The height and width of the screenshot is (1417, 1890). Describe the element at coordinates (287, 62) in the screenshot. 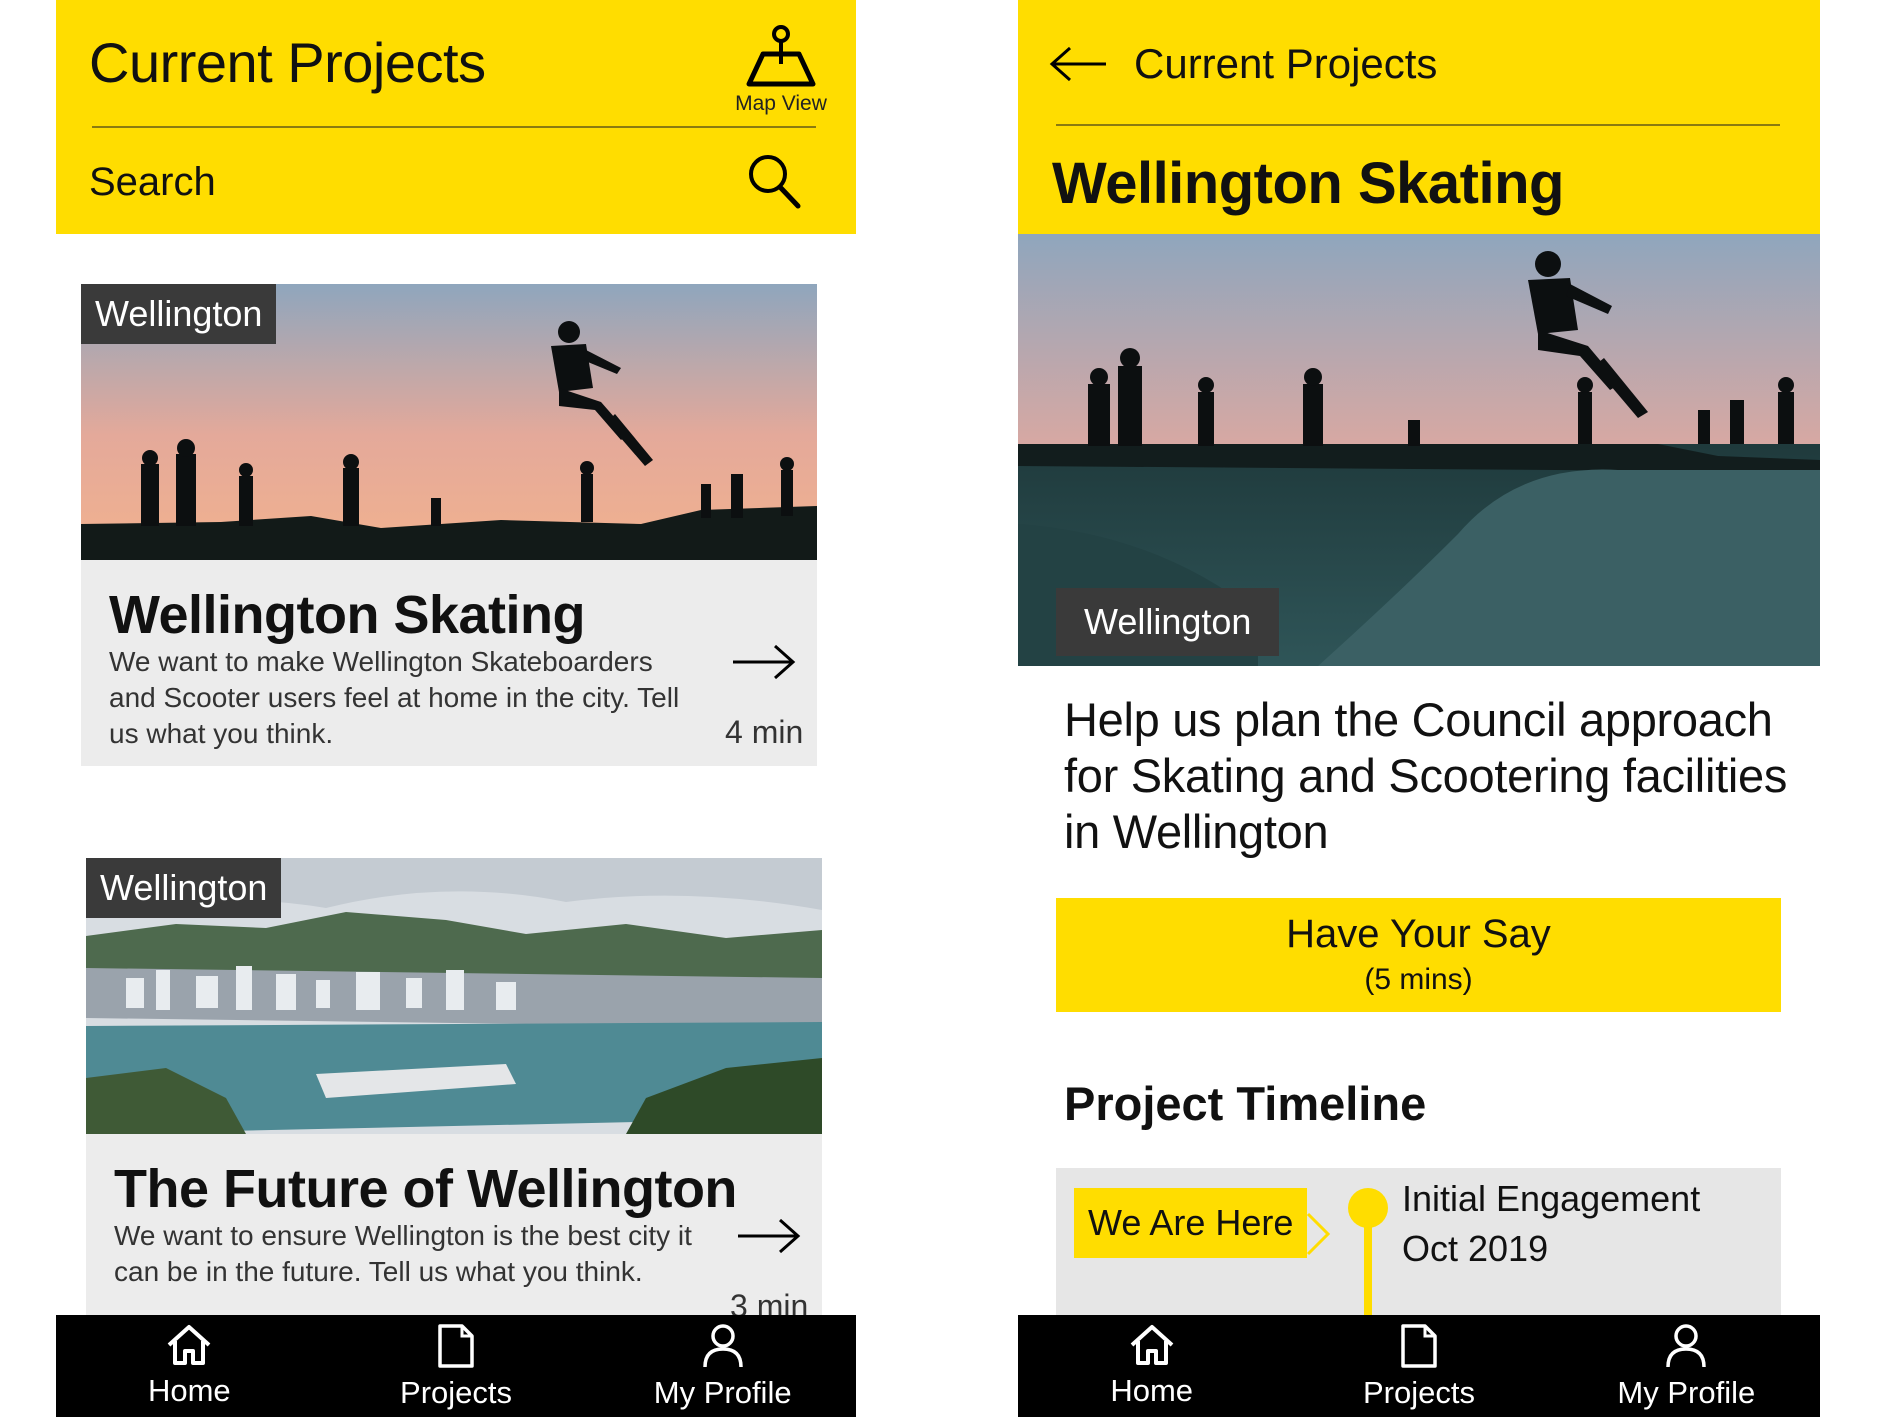

I see `page-title: Current Projects` at that location.